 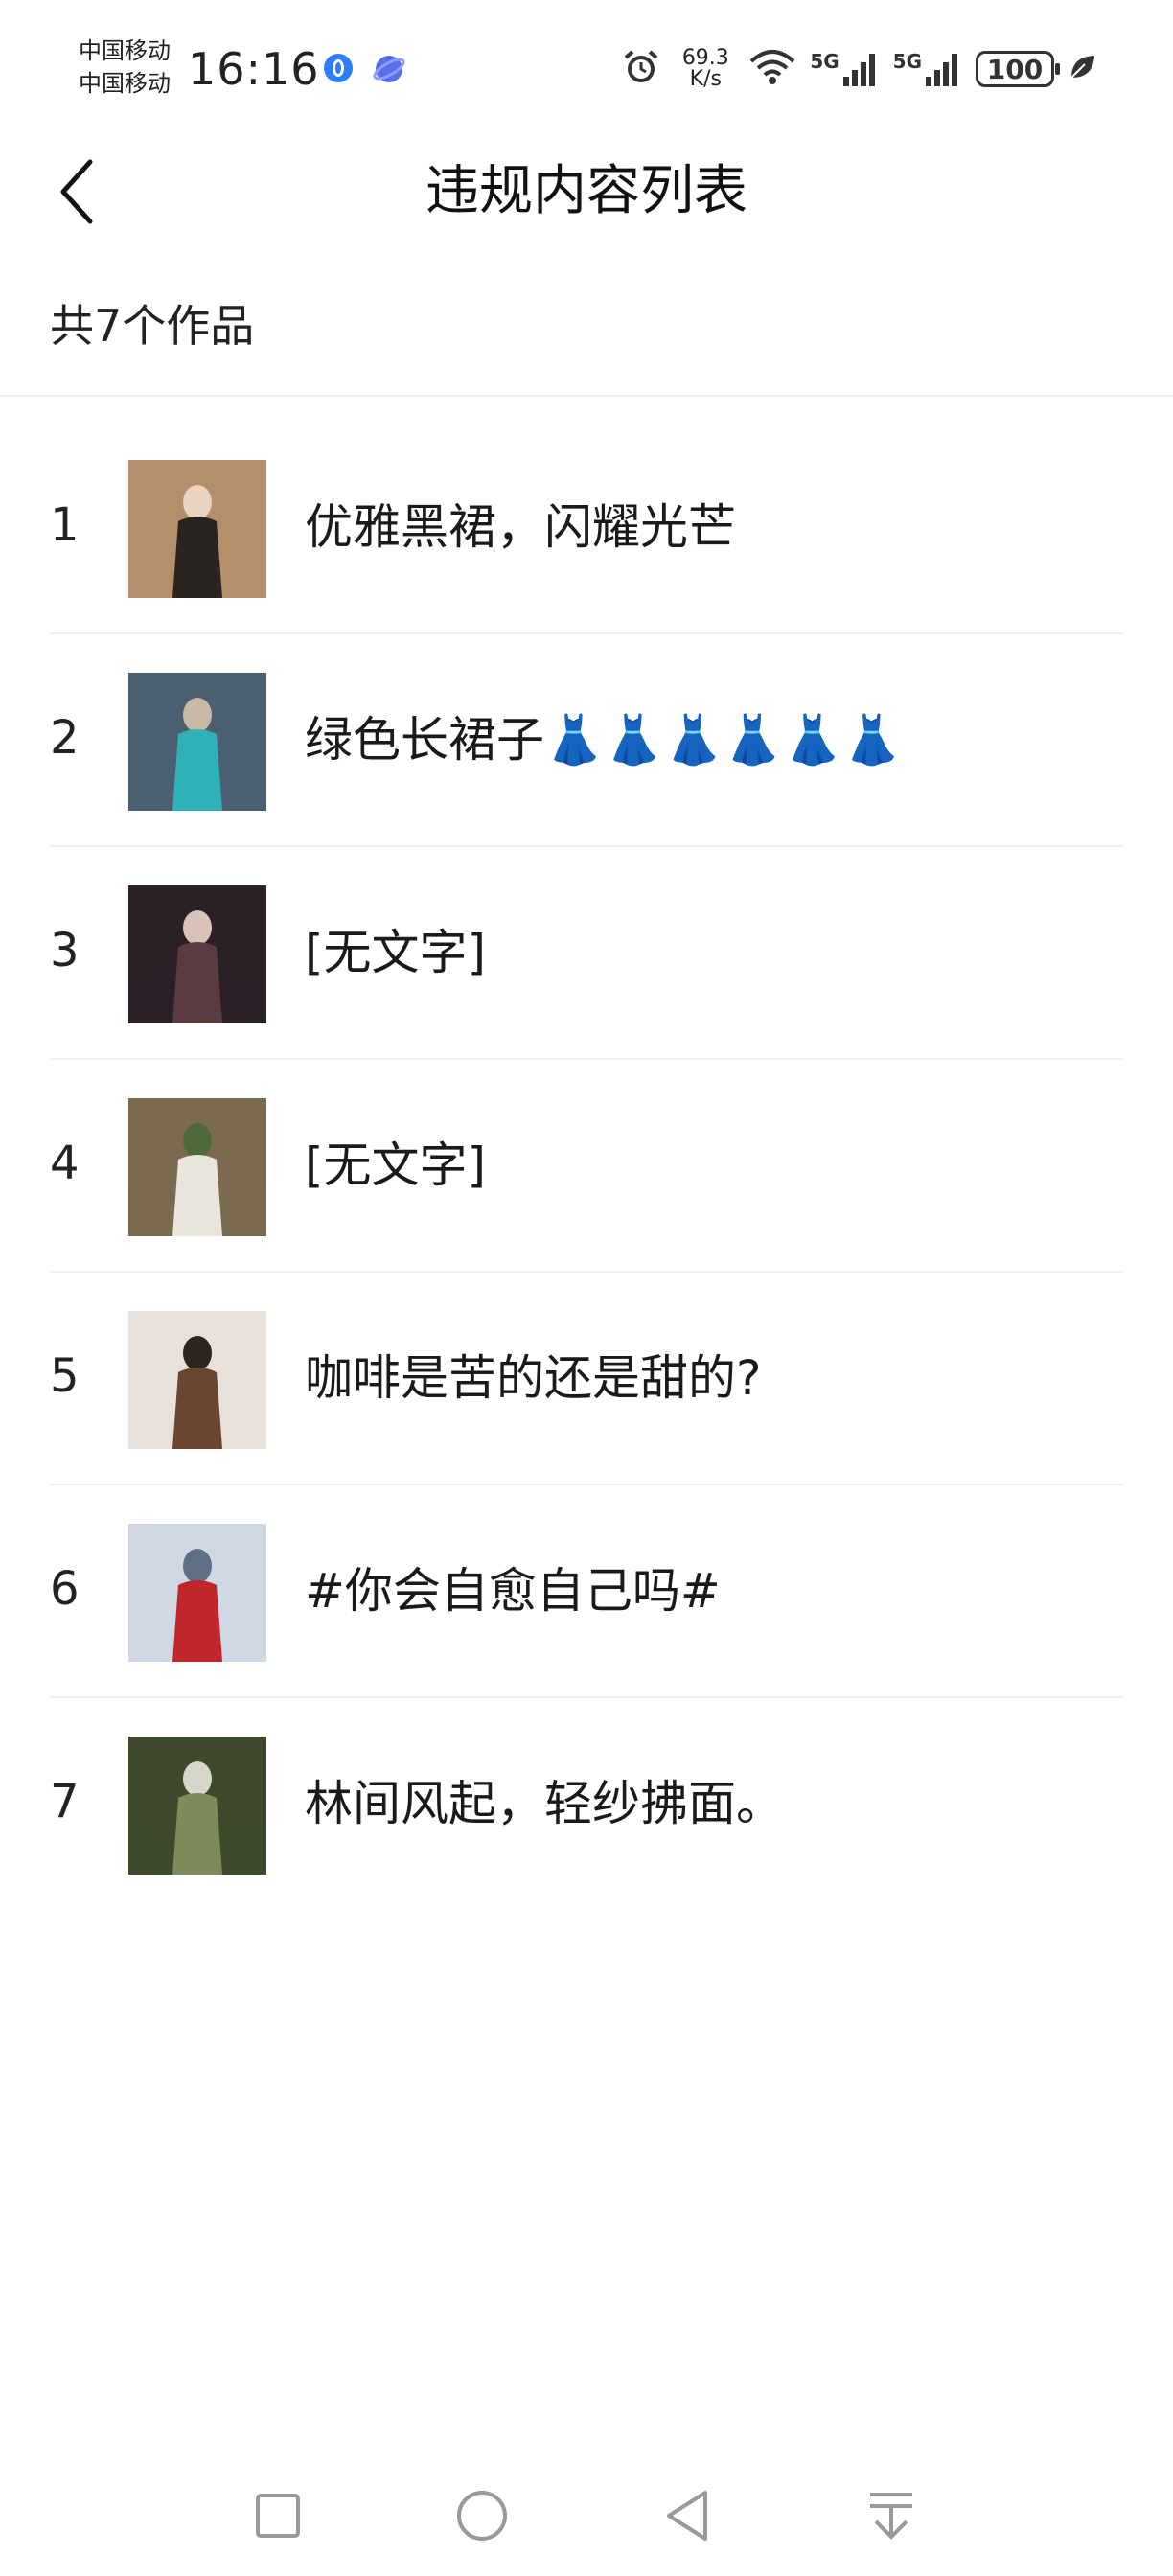 What do you see at coordinates (907, 62) in the screenshot?
I see `network-type-2: 5G` at bounding box center [907, 62].